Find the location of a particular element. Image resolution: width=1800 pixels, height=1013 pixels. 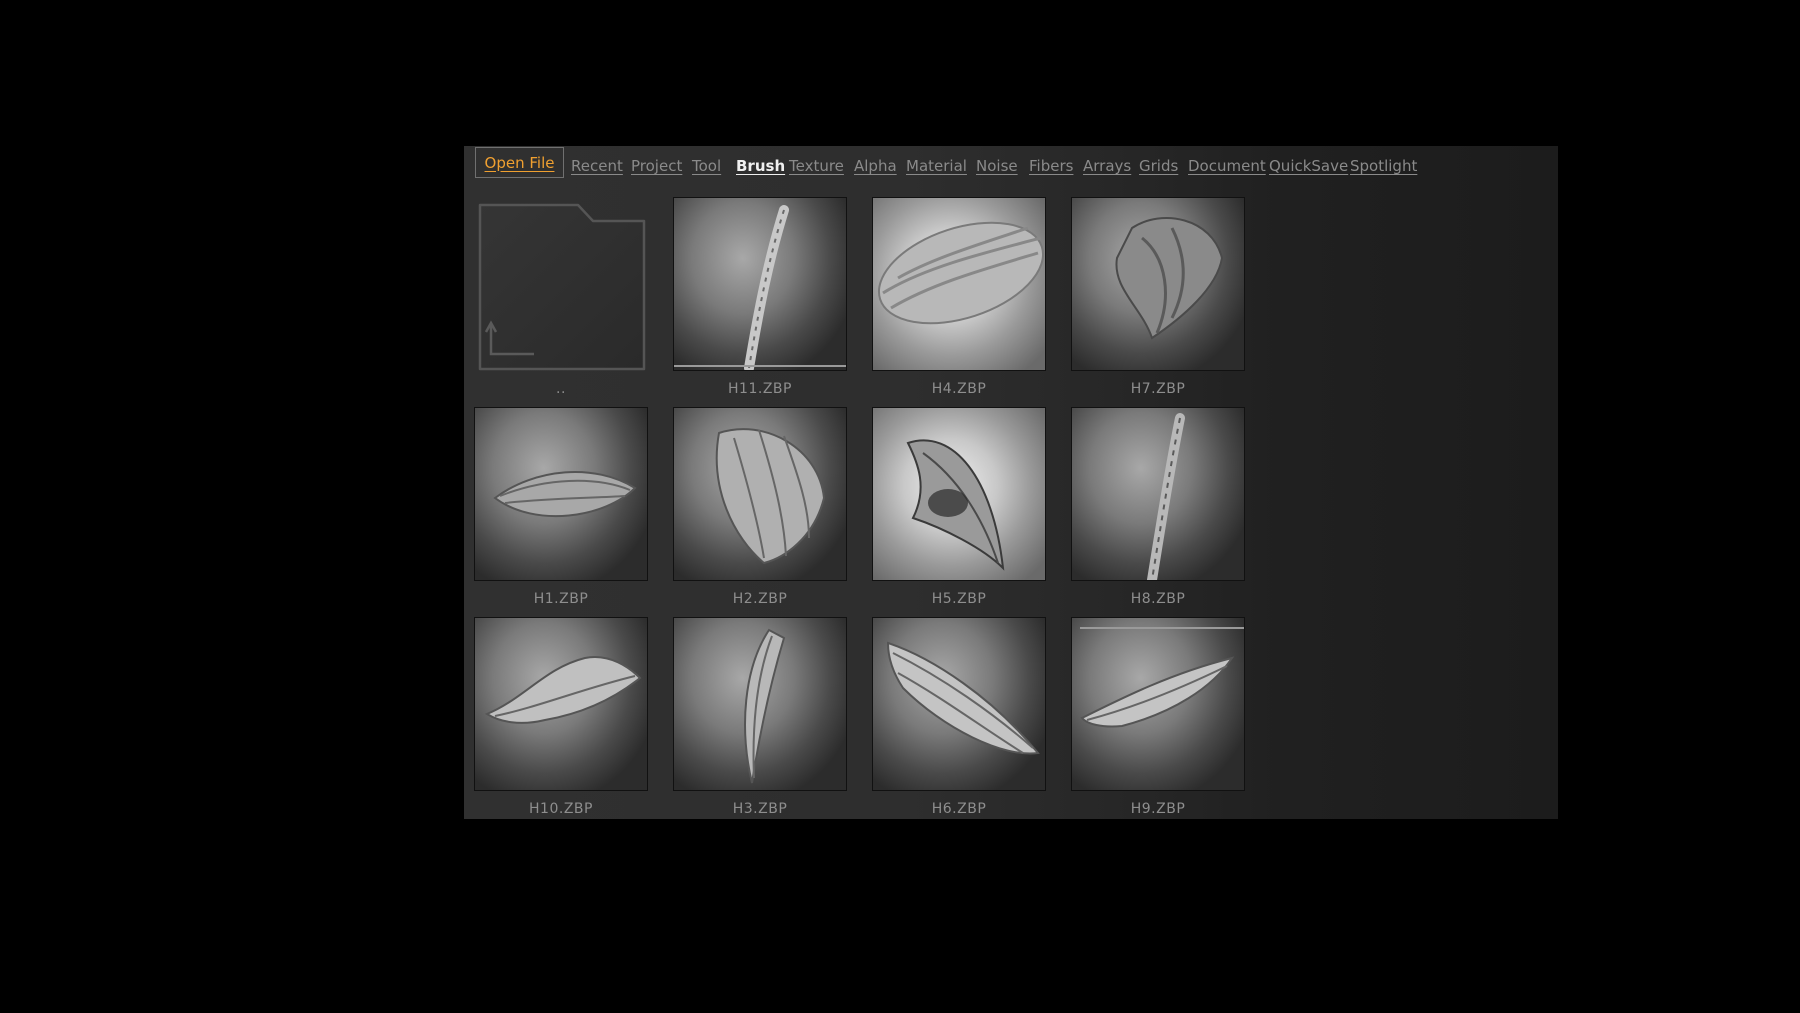

file-item-h5: H5.ZBP is located at coordinates (960, 512).